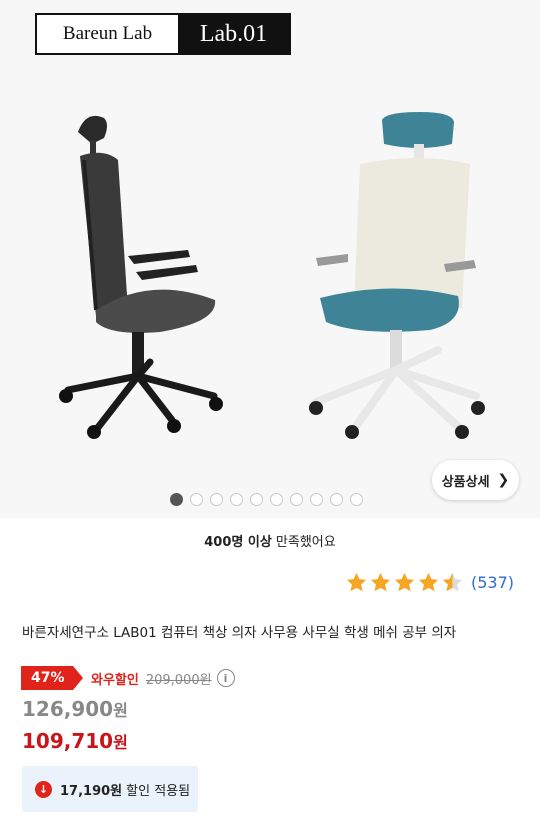 This screenshot has height=816, width=540. I want to click on satisfaction-text: 만족했어요, so click(303, 542).